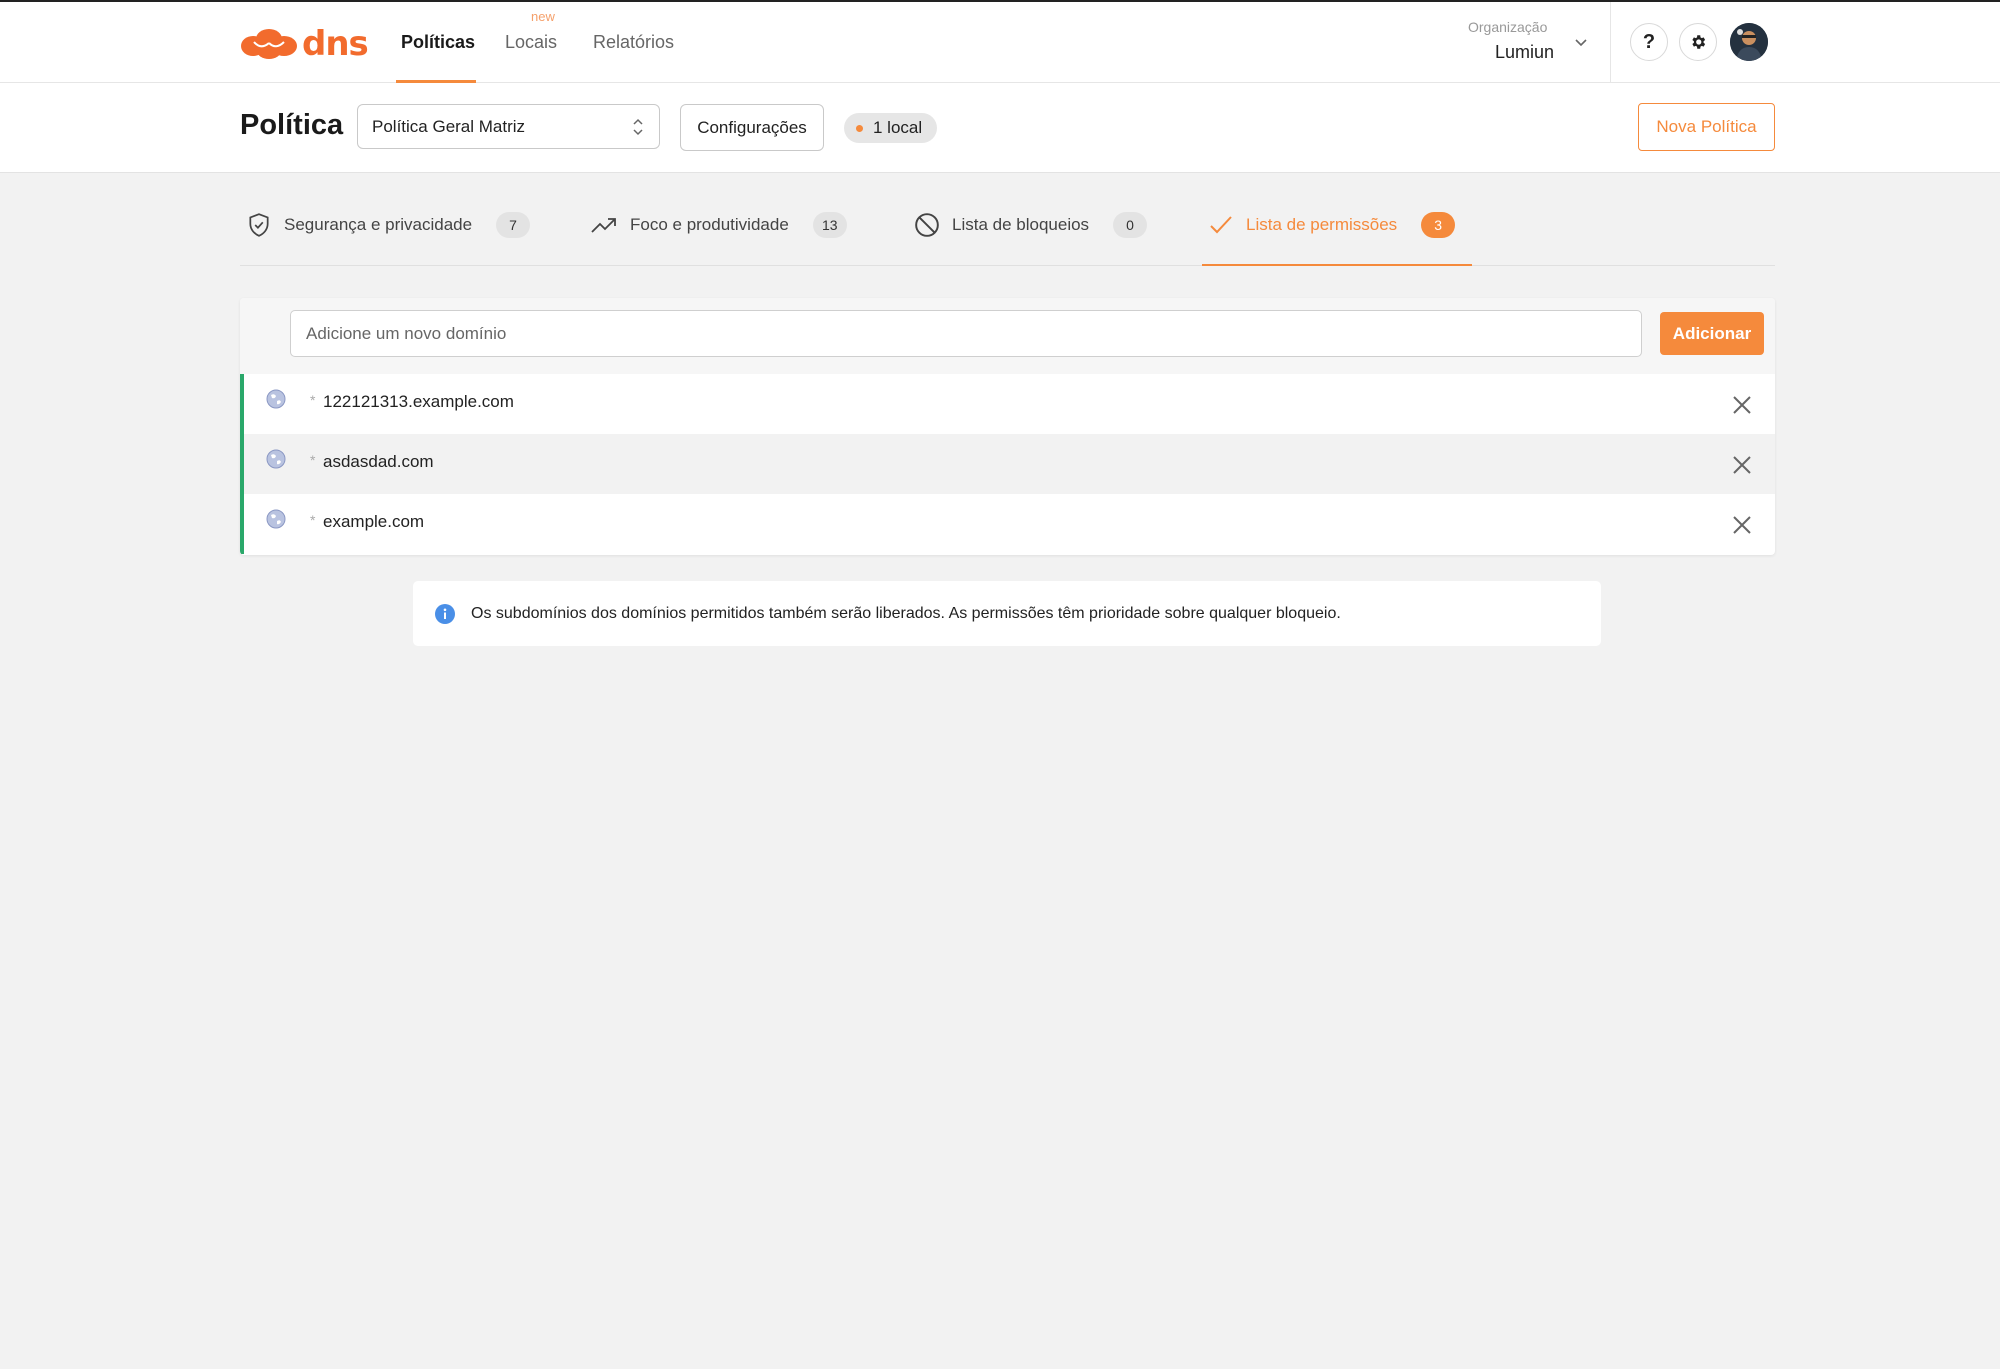 The width and height of the screenshot is (2000, 1369). Describe the element at coordinates (633, 42) in the screenshot. I see `nav-item-relatorios: Relatórios` at that location.